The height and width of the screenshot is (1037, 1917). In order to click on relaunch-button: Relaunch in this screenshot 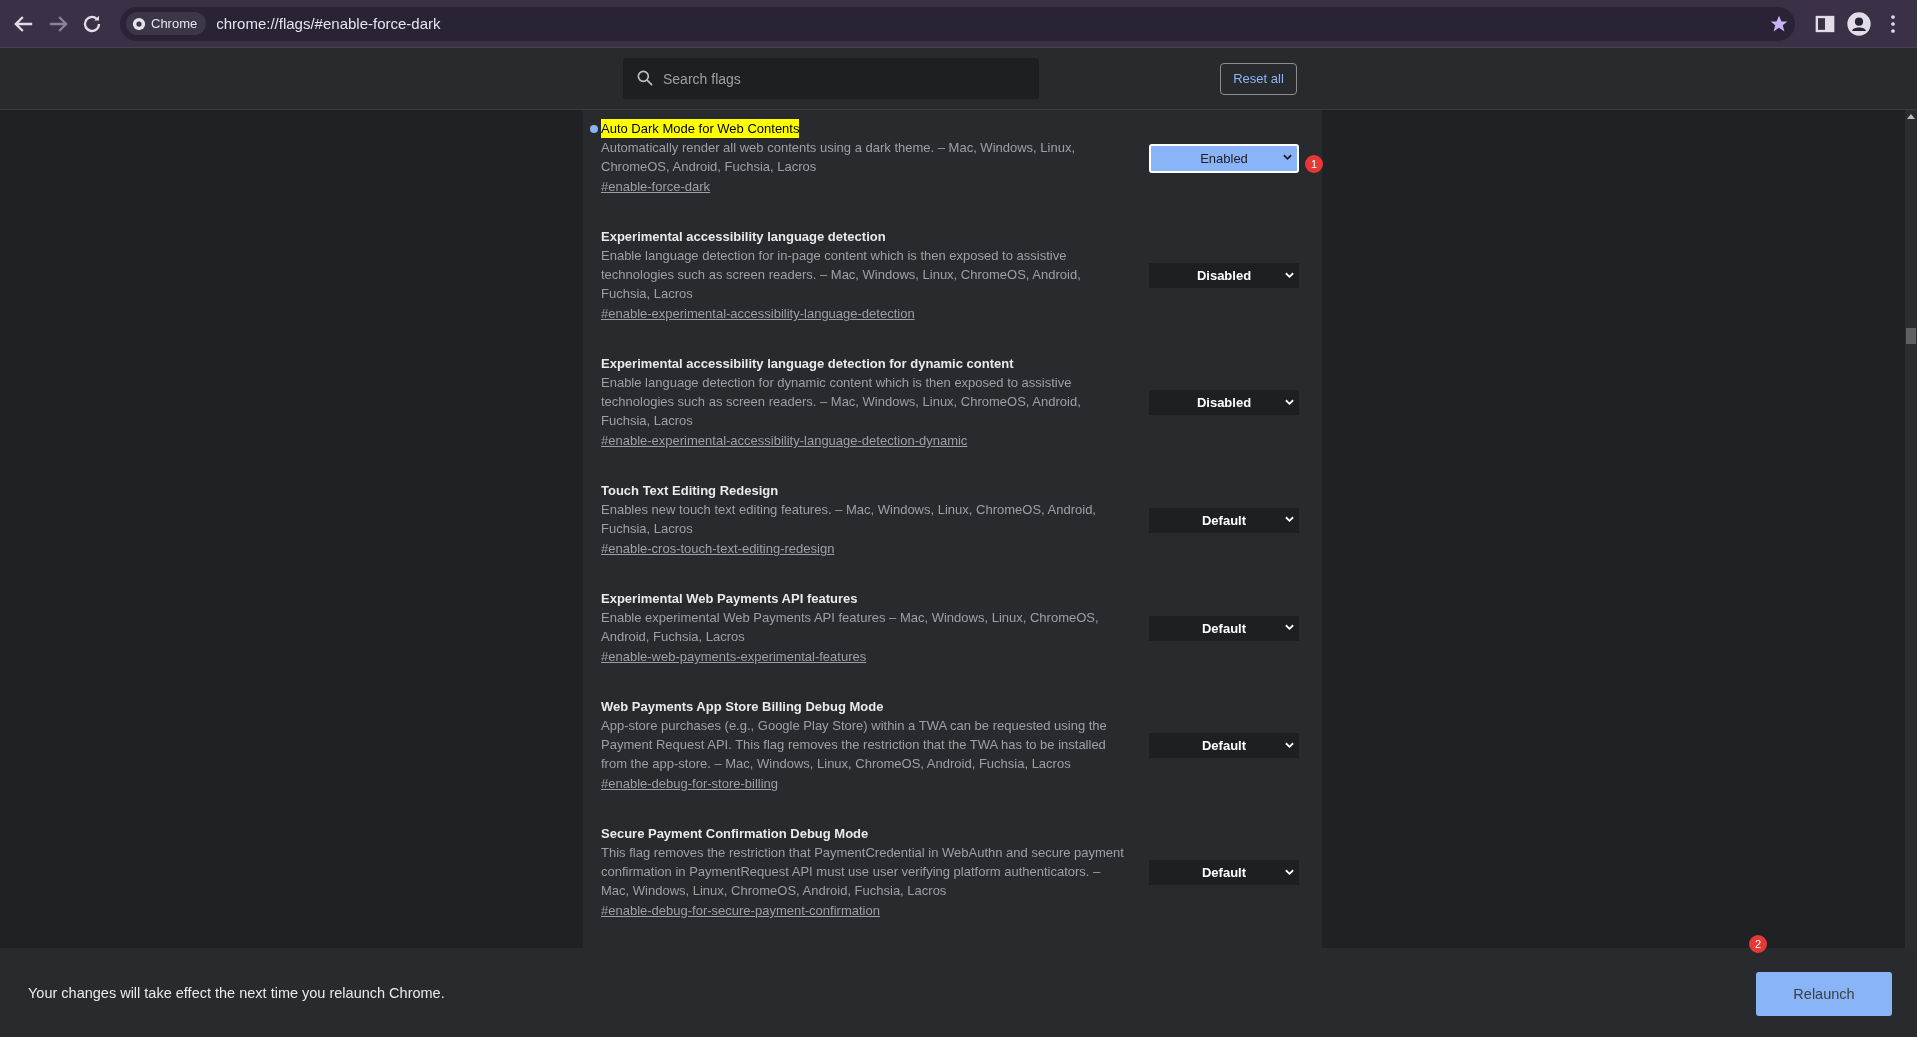, I will do `click(1824, 993)`.